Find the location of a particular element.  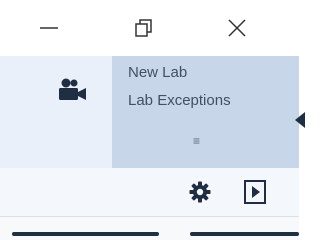

minimize-icon is located at coordinates (49, 28).